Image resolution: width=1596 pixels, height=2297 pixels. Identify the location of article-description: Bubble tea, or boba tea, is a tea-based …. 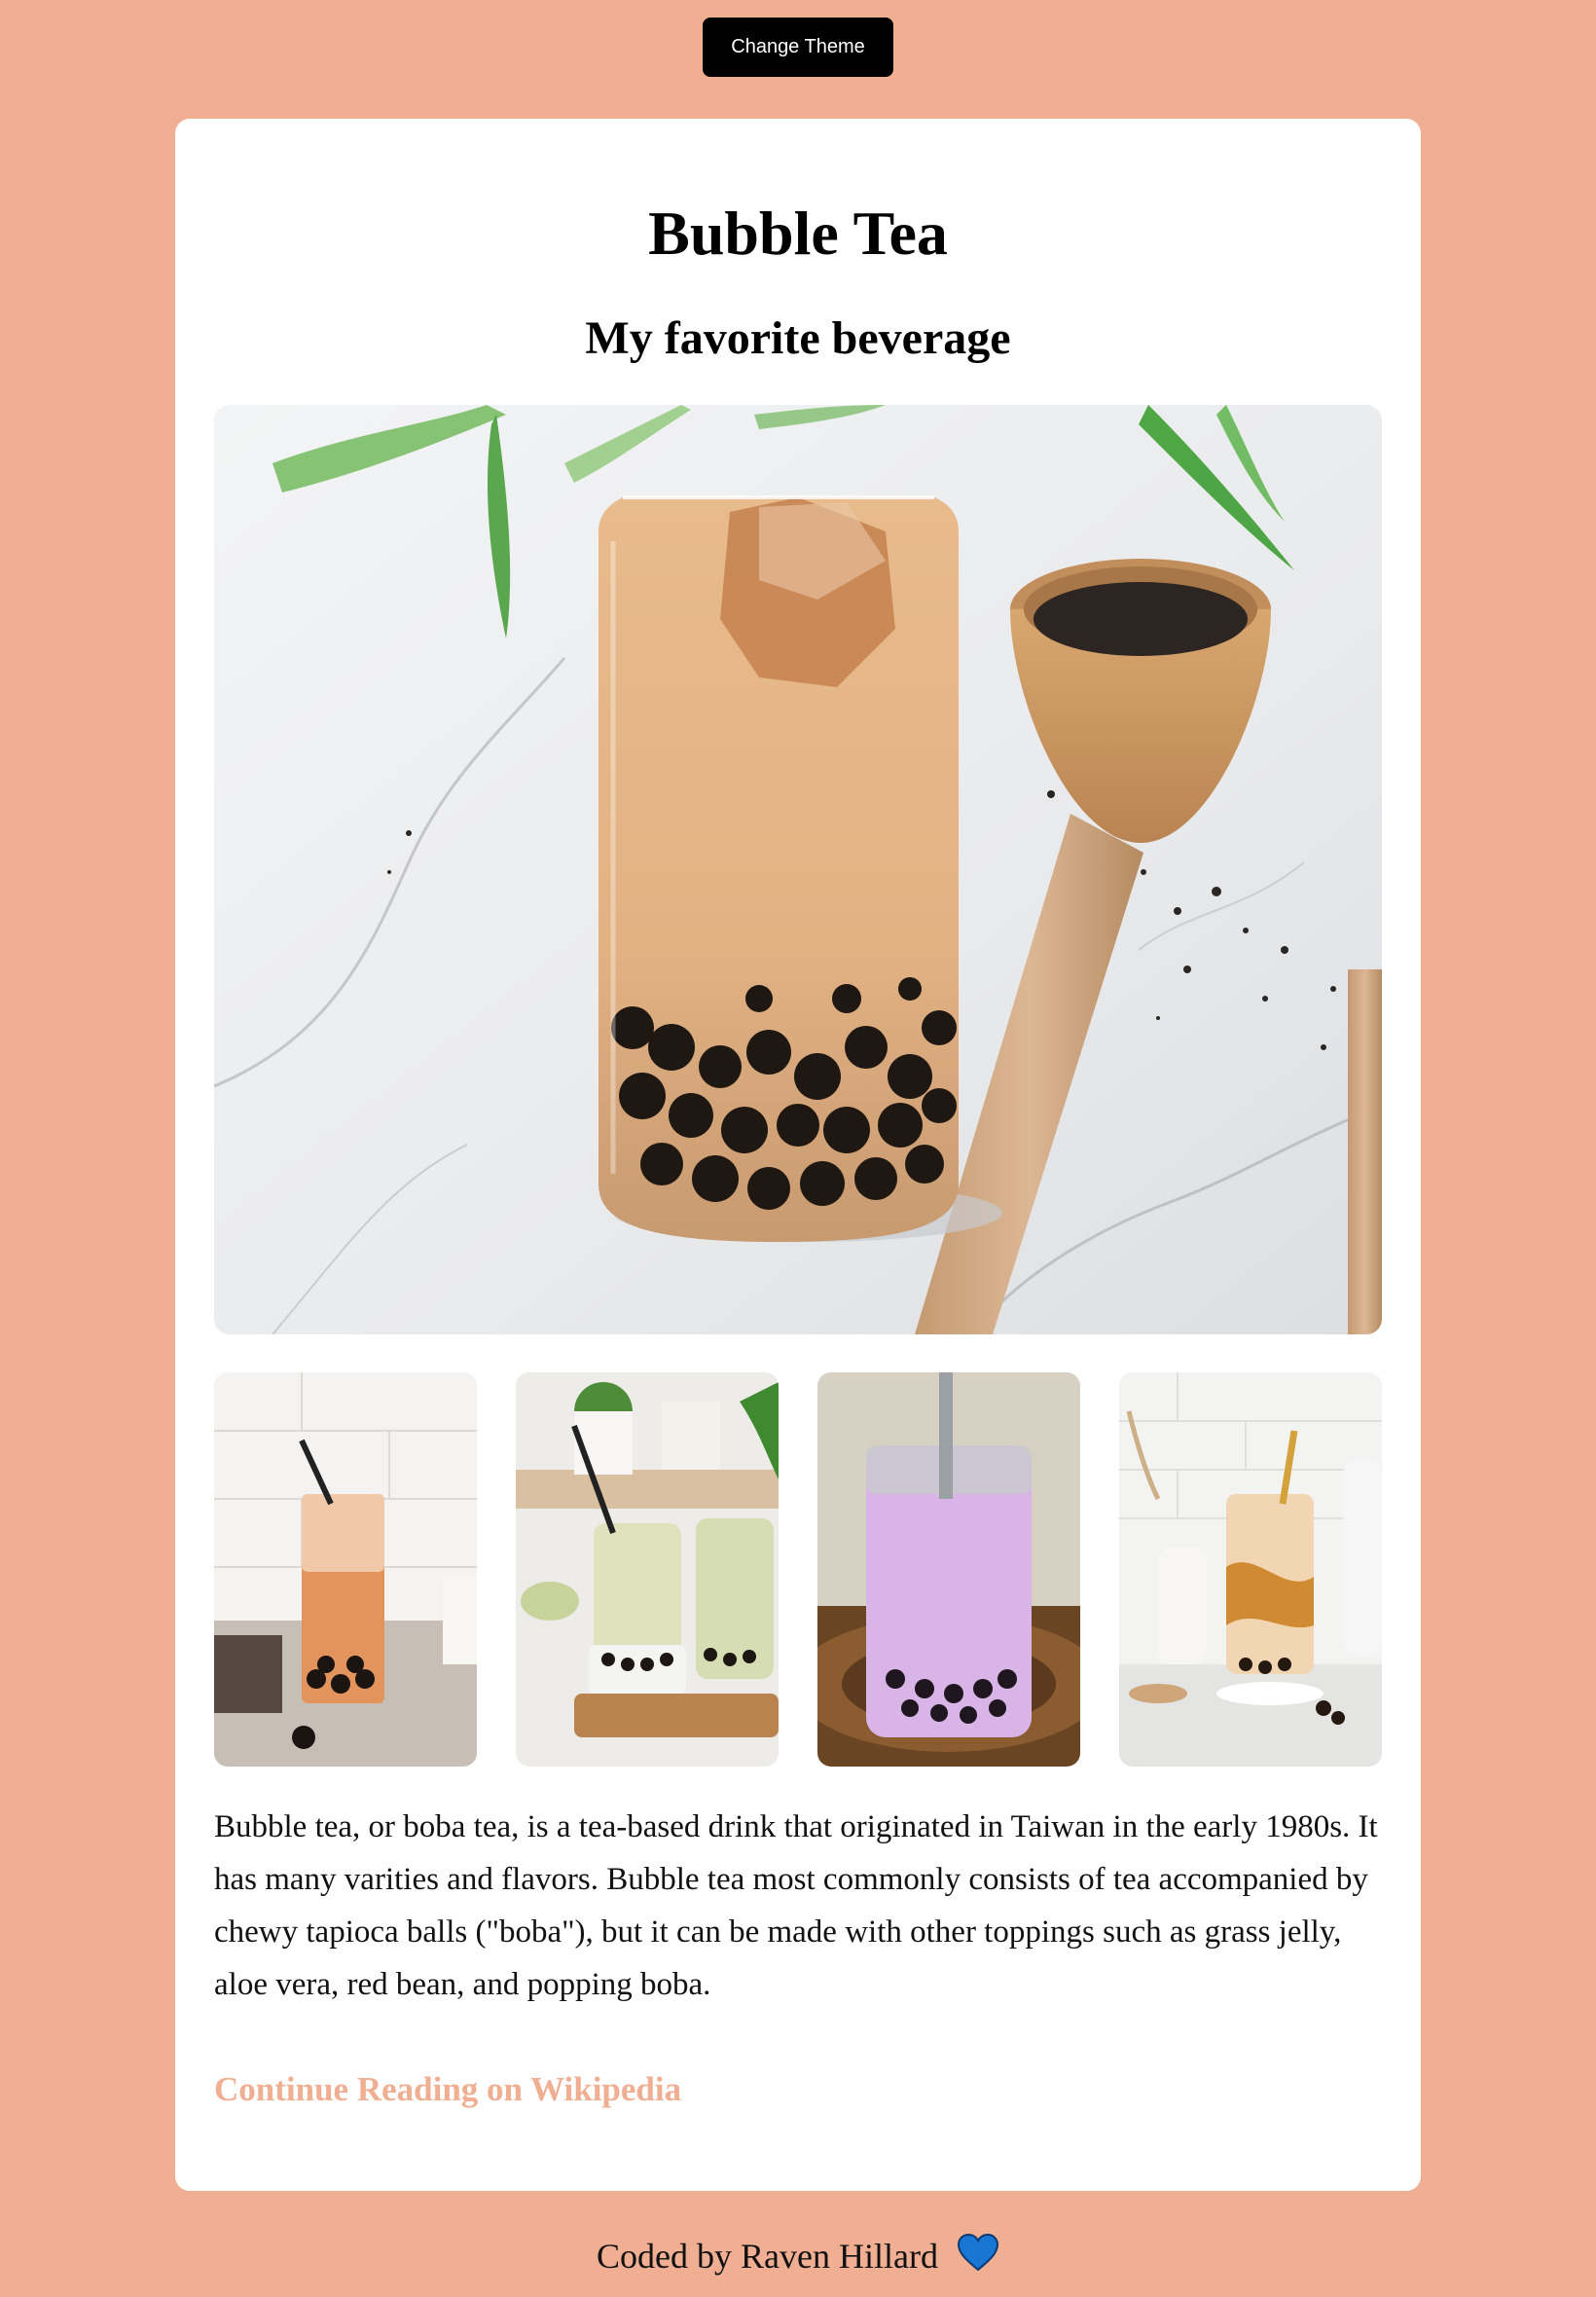
(796, 1905).